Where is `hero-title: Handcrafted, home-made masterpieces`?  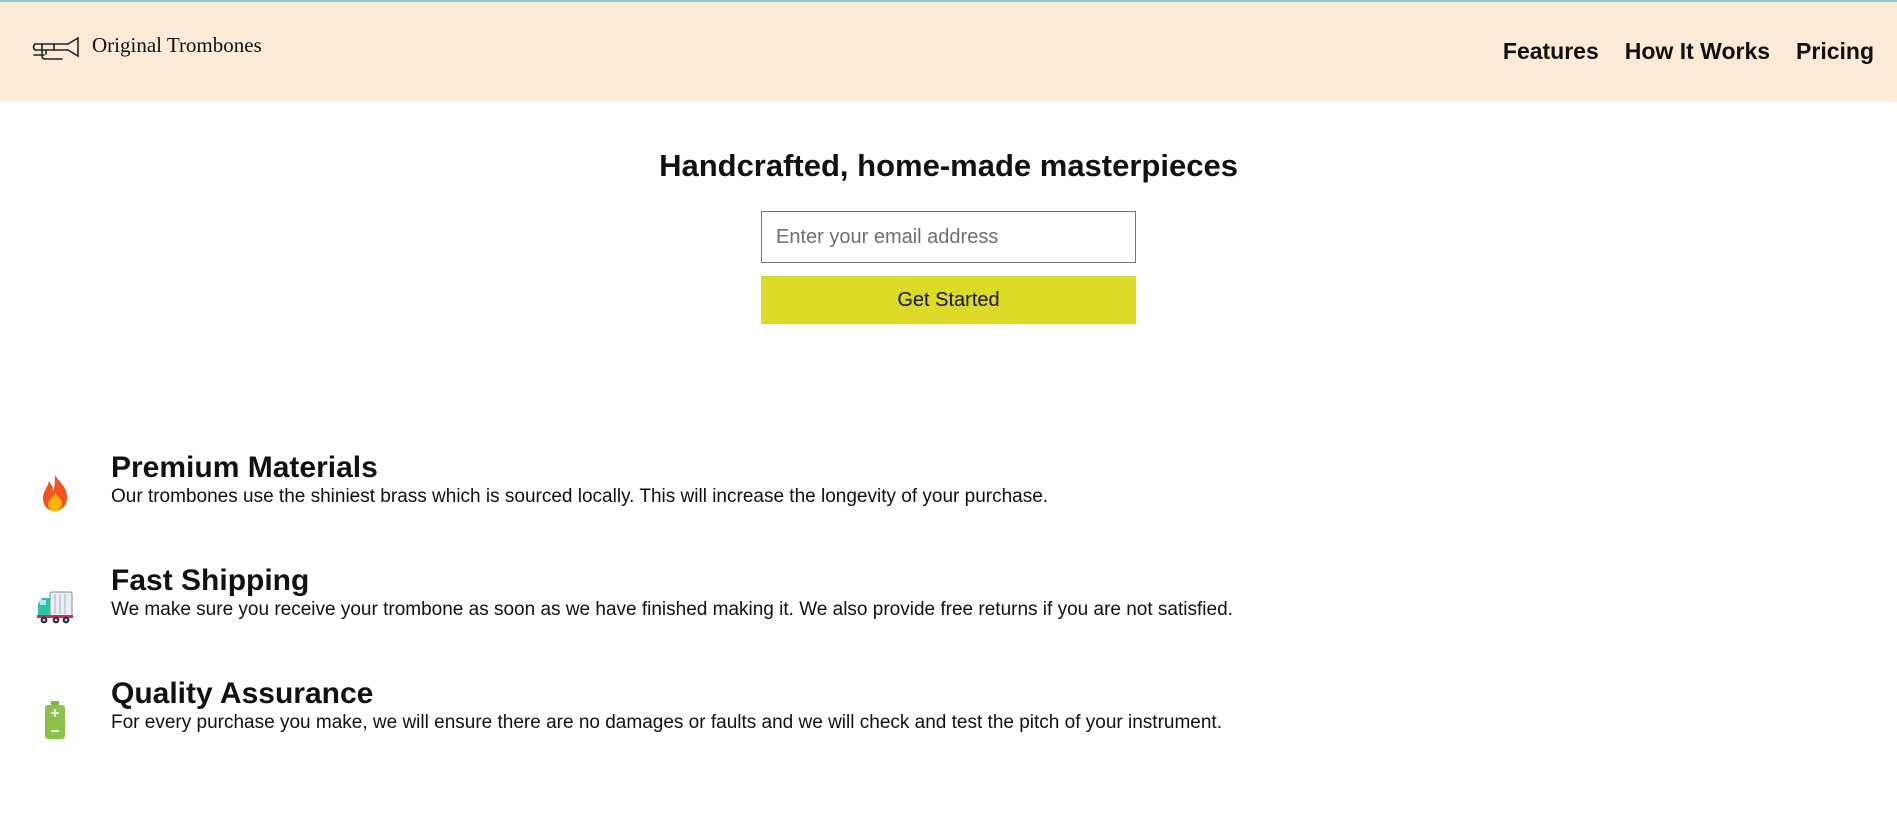 hero-title: Handcrafted, home-made masterpieces is located at coordinates (948, 165).